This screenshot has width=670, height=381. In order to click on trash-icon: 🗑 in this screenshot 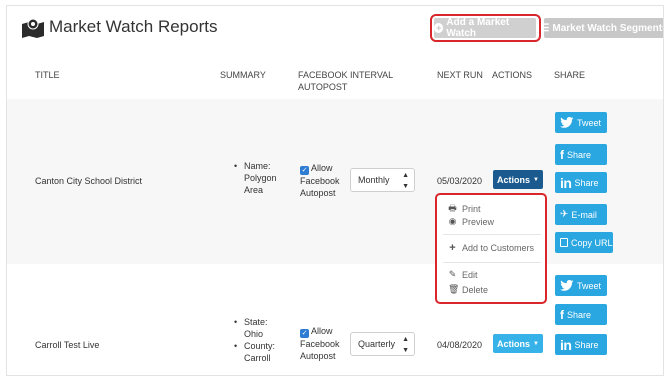, I will do `click(454, 289)`.